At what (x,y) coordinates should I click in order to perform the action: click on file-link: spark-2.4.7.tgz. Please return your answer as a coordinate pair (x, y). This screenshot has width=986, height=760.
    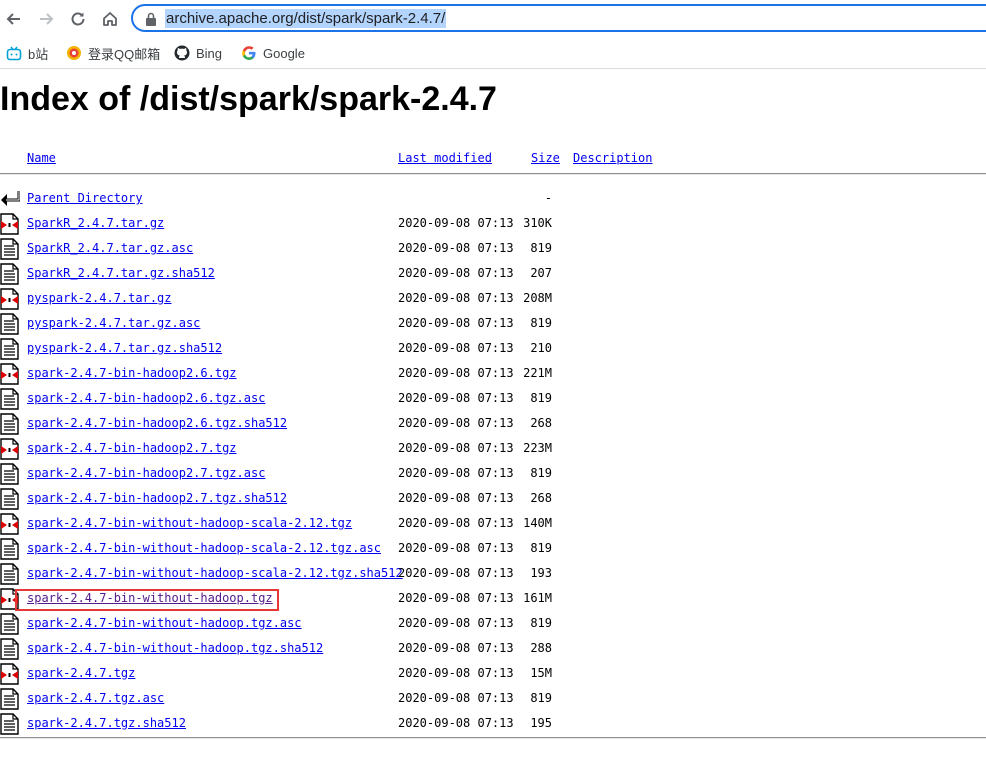
    Looking at the image, I should click on (81, 673).